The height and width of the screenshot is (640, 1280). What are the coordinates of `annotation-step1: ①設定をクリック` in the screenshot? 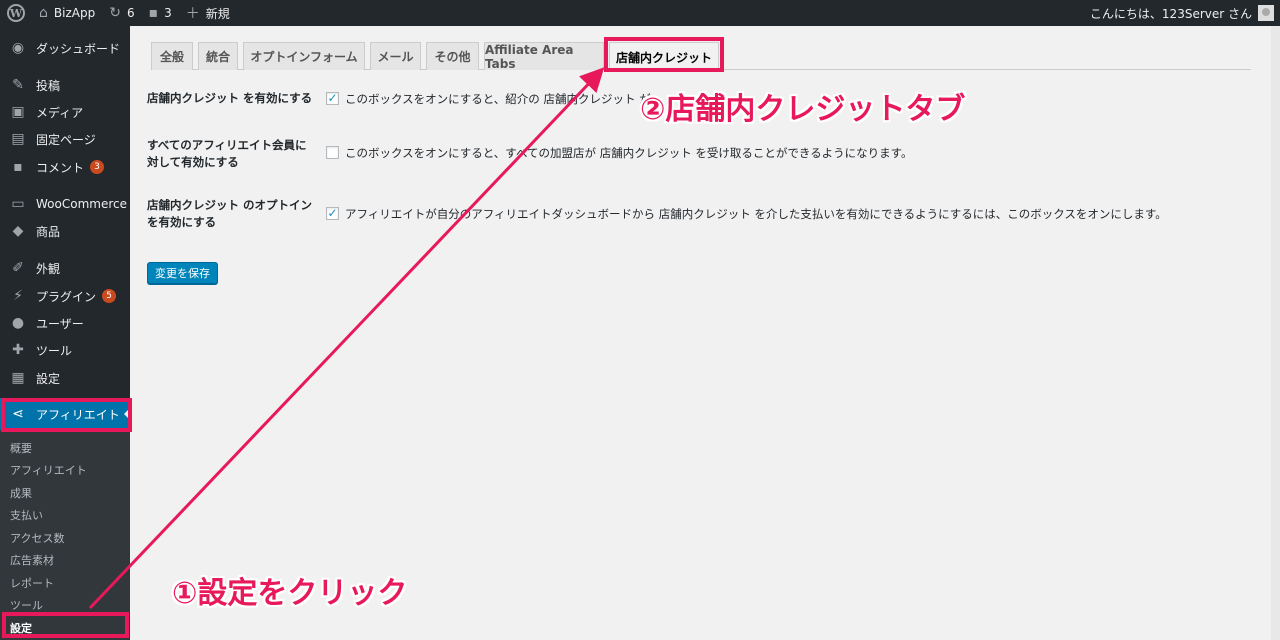 It's located at (290, 593).